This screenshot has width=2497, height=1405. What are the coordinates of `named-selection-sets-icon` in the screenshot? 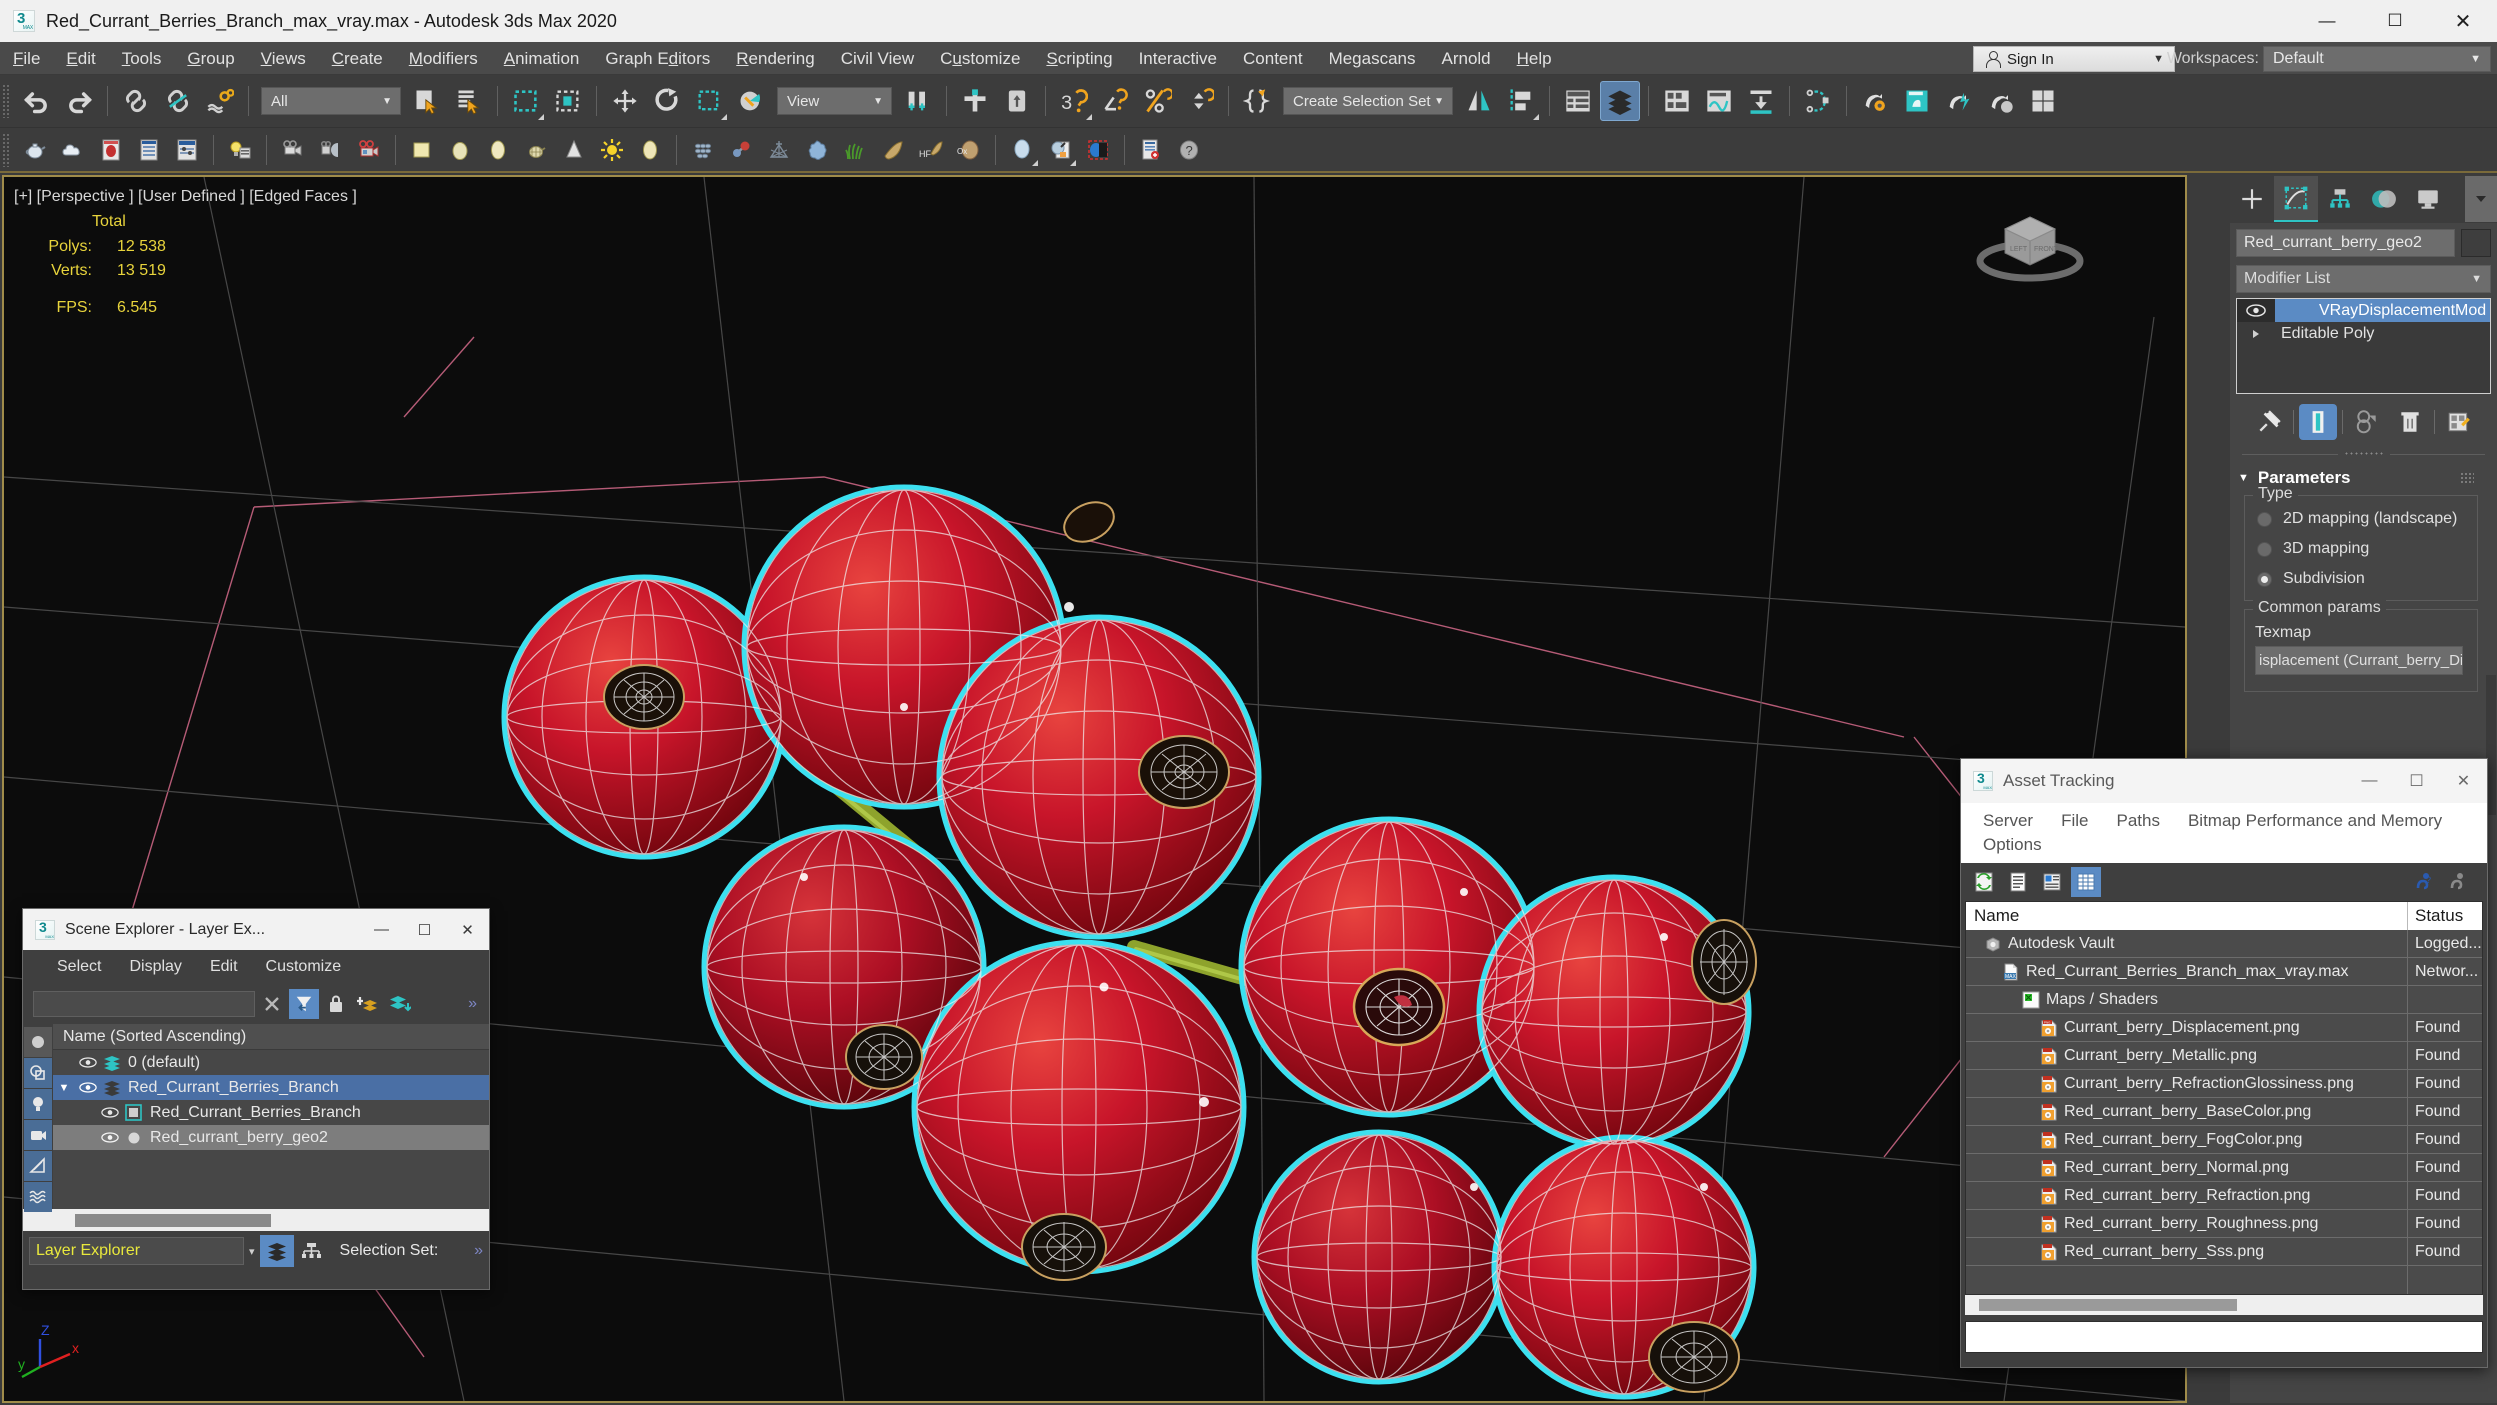 It's located at (1257, 101).